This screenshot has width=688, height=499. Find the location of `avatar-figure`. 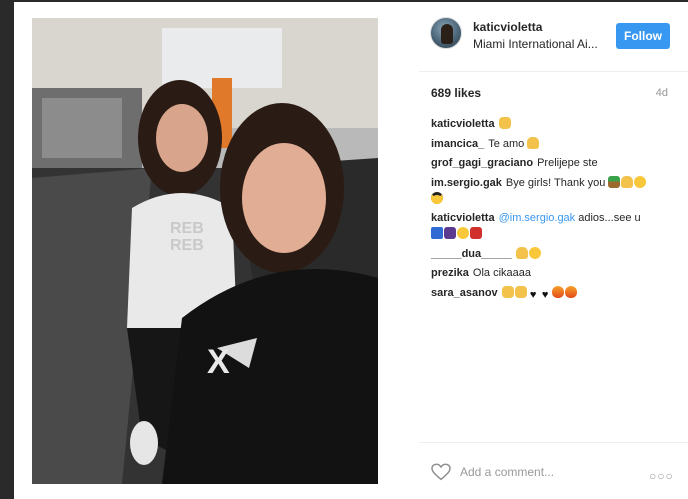

avatar-figure is located at coordinates (447, 34).